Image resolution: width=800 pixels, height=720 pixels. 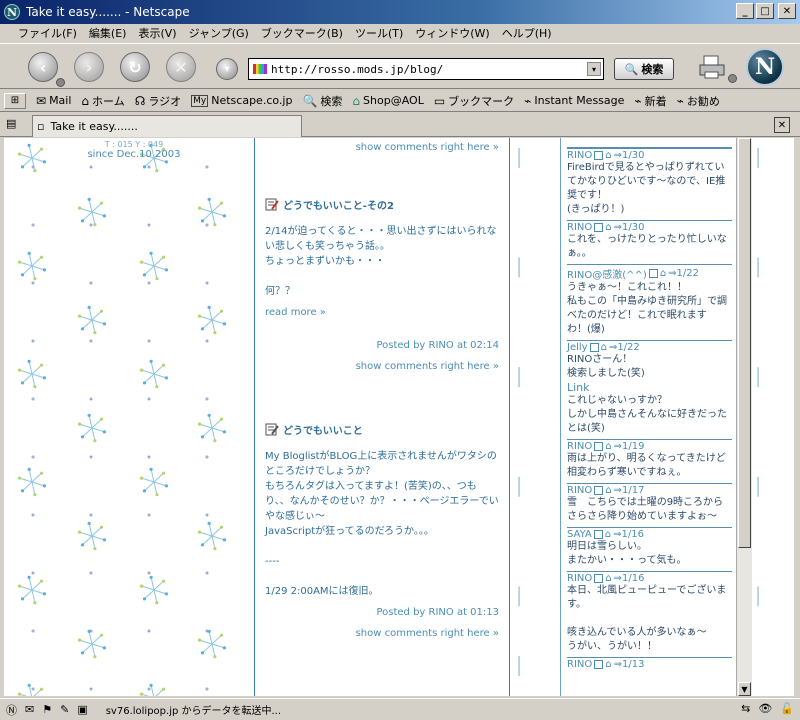 I want to click on new-tab-icon: ▤, so click(x=15, y=125).